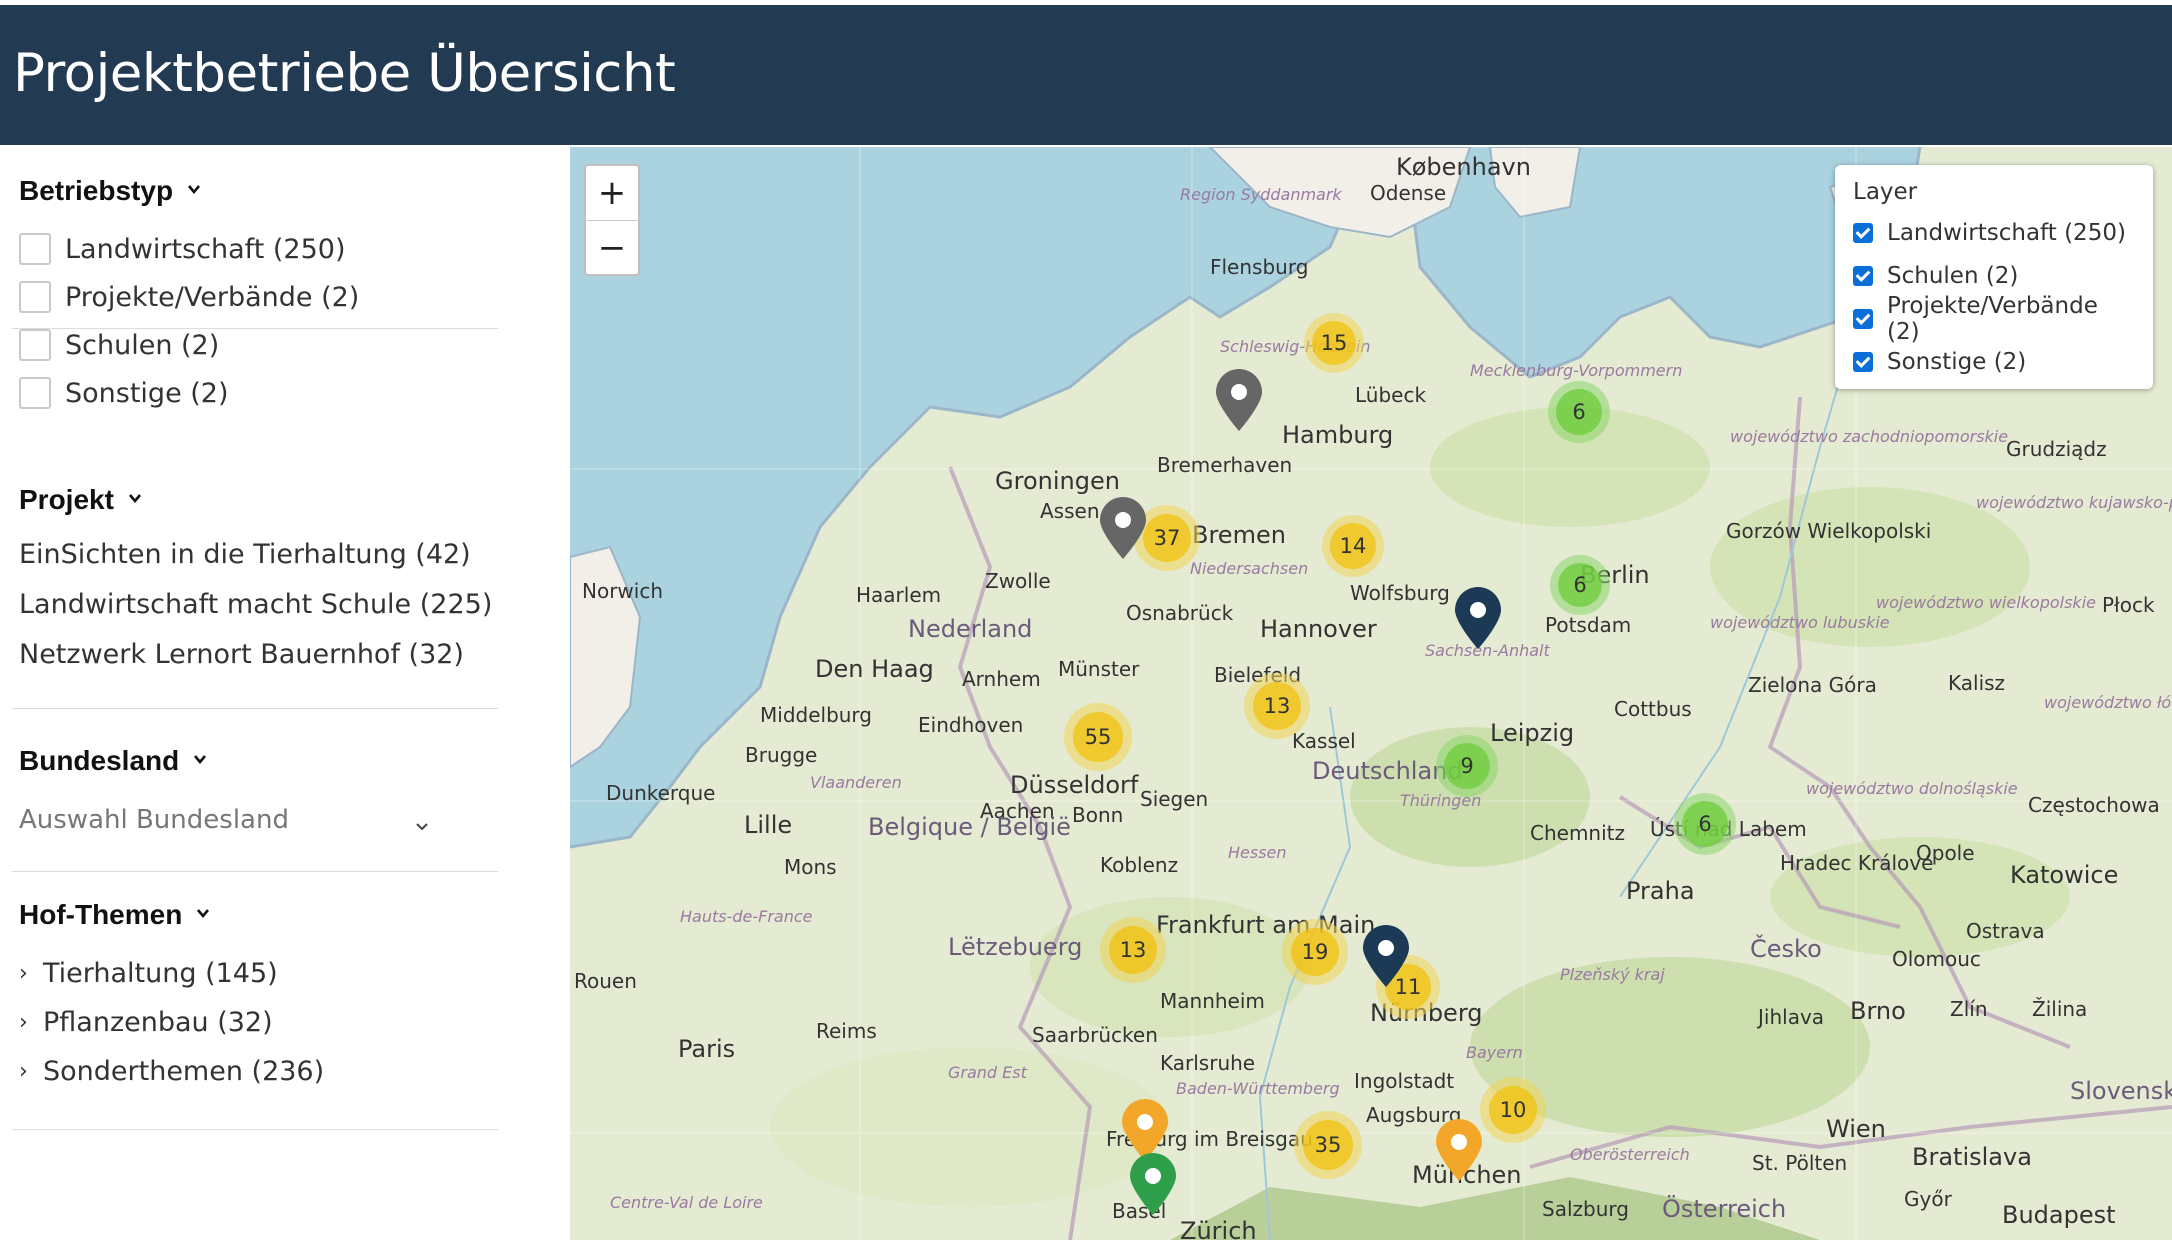  Describe the element at coordinates (1857, 863) in the screenshot. I see `map-label: Hradec Králové` at that location.